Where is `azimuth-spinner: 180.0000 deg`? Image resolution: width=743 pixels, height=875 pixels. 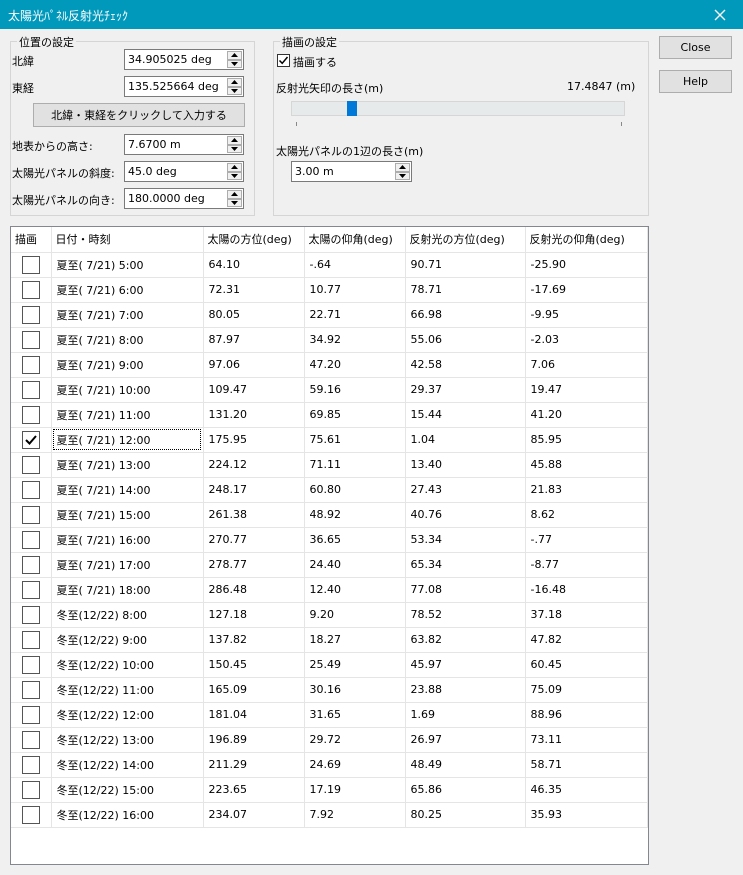 azimuth-spinner: 180.0000 deg is located at coordinates (184, 198).